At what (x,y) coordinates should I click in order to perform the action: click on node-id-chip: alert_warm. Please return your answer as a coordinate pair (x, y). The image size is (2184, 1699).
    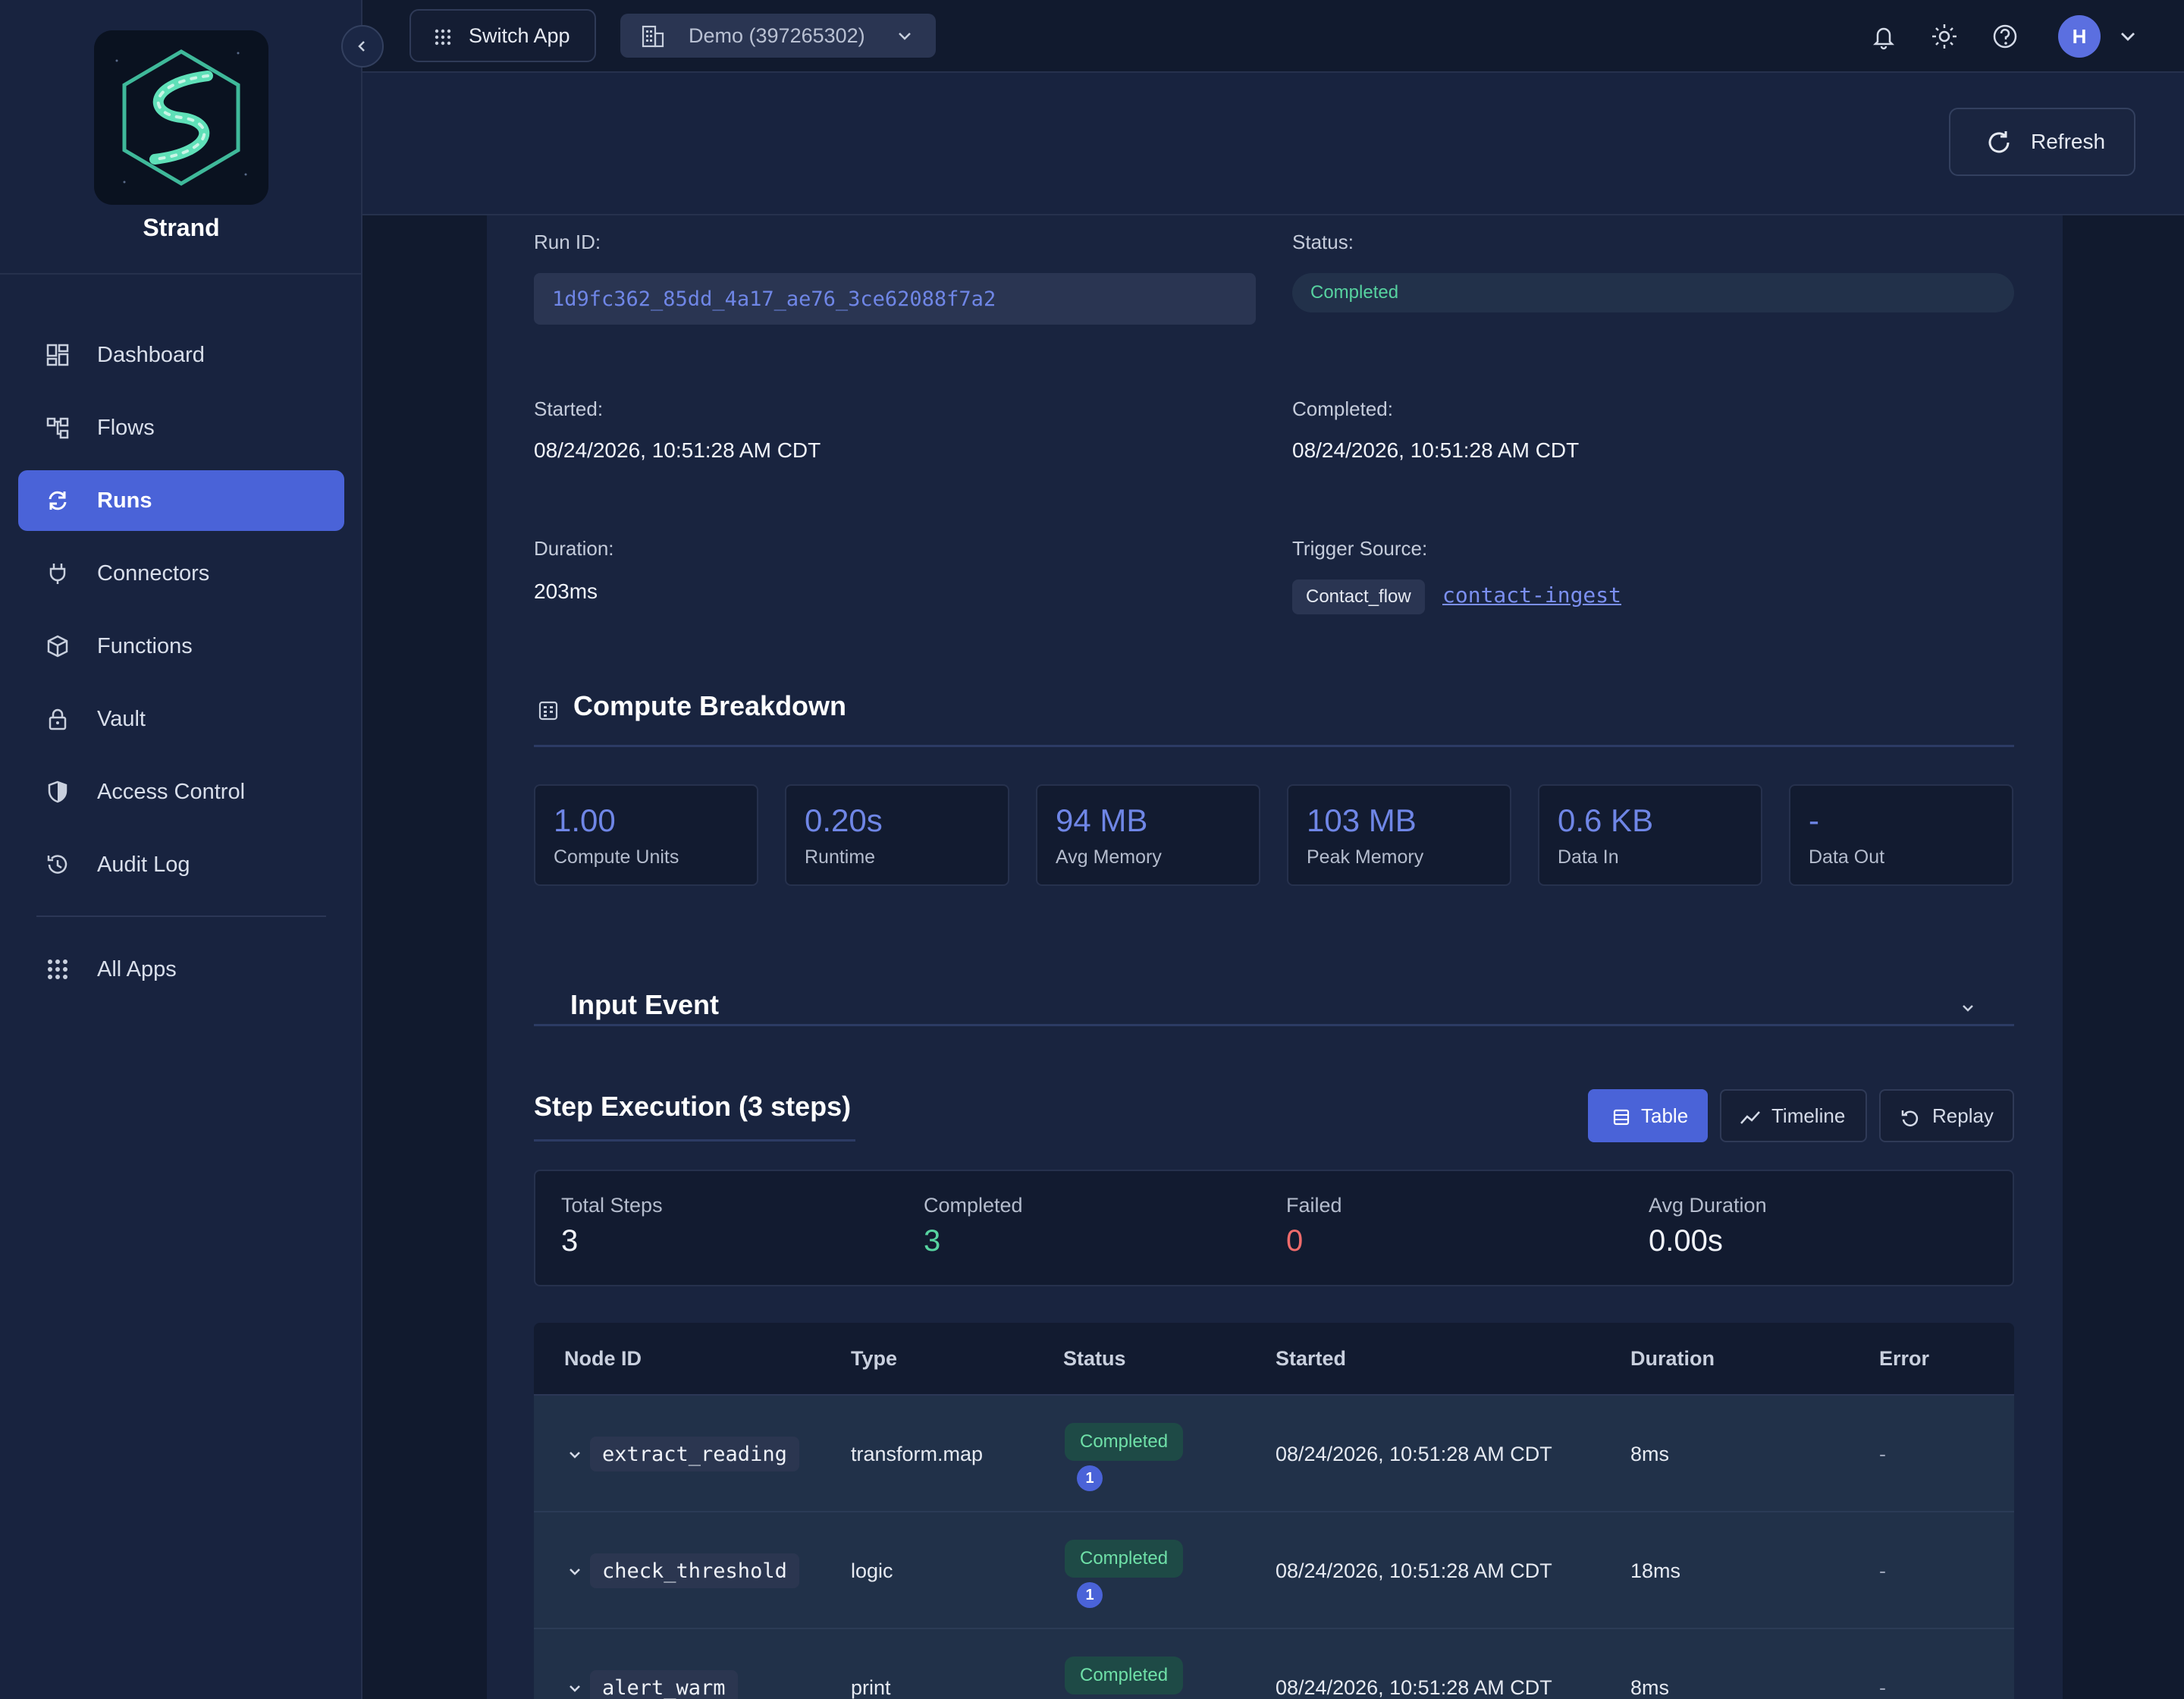
    Looking at the image, I should click on (664, 1685).